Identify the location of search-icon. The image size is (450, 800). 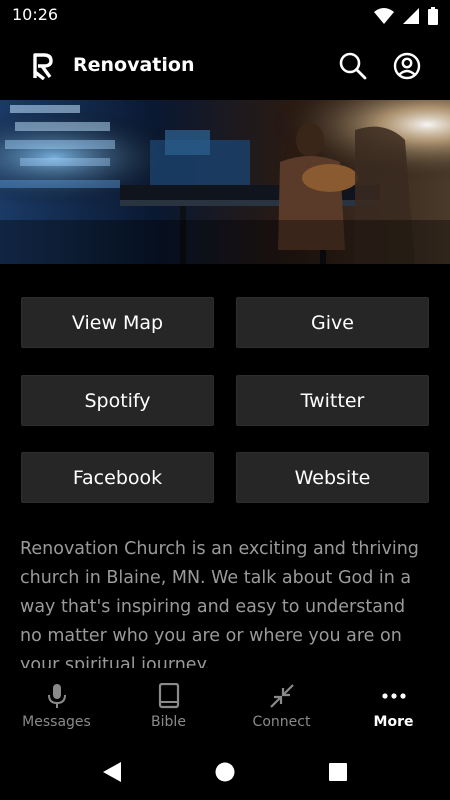
(353, 66).